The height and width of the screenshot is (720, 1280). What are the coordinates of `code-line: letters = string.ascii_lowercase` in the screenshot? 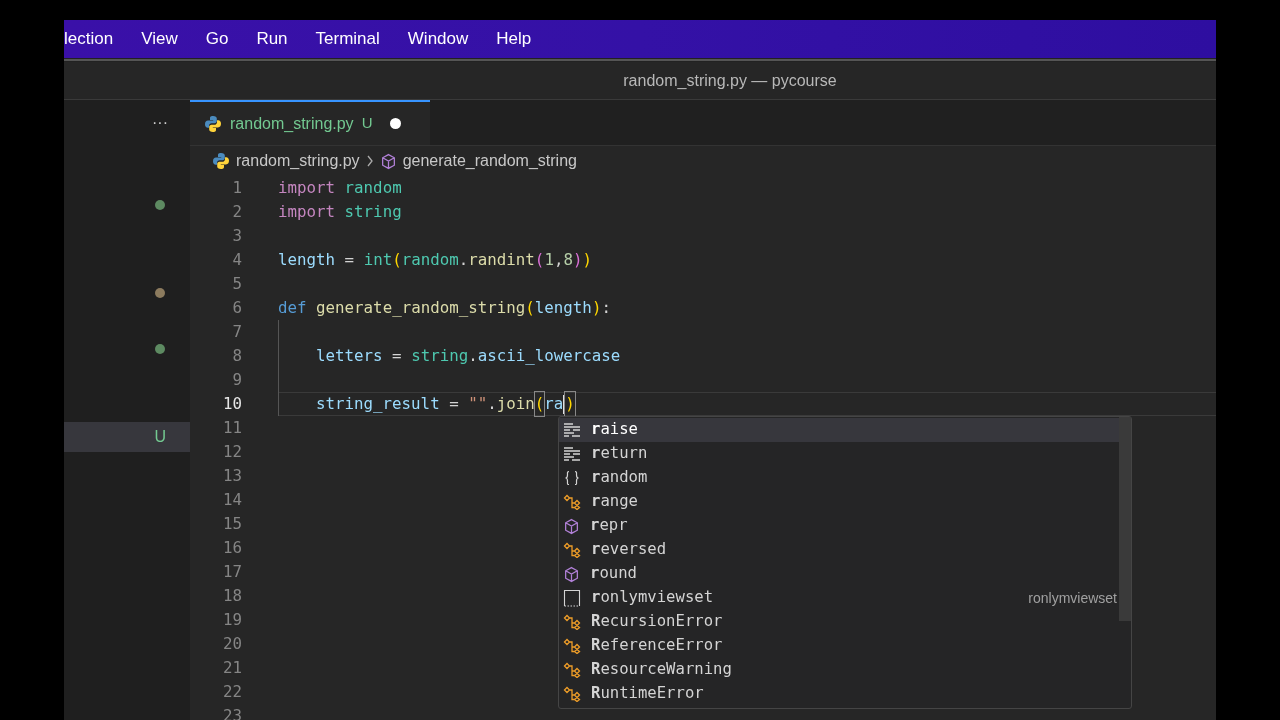 It's located at (468, 356).